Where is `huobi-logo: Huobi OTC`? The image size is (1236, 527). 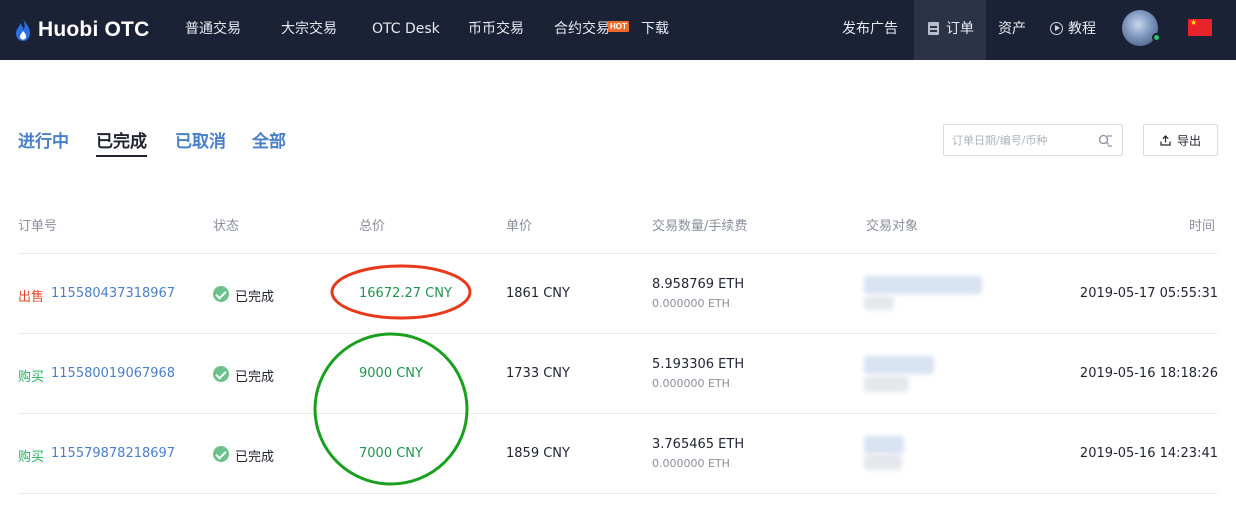
huobi-logo: Huobi OTC is located at coordinates (81, 30).